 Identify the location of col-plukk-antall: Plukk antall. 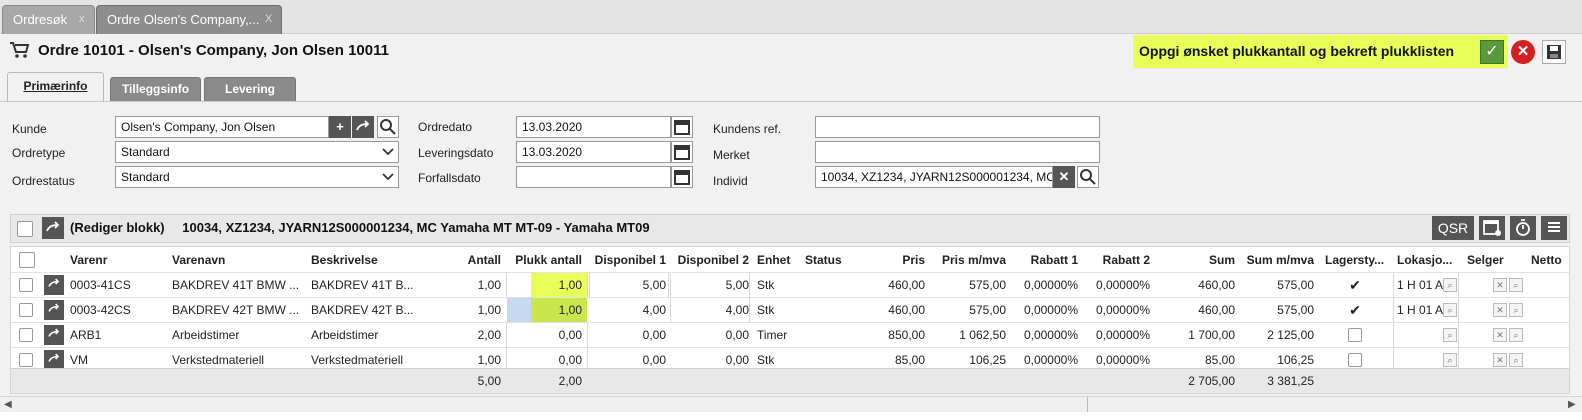
(544, 260).